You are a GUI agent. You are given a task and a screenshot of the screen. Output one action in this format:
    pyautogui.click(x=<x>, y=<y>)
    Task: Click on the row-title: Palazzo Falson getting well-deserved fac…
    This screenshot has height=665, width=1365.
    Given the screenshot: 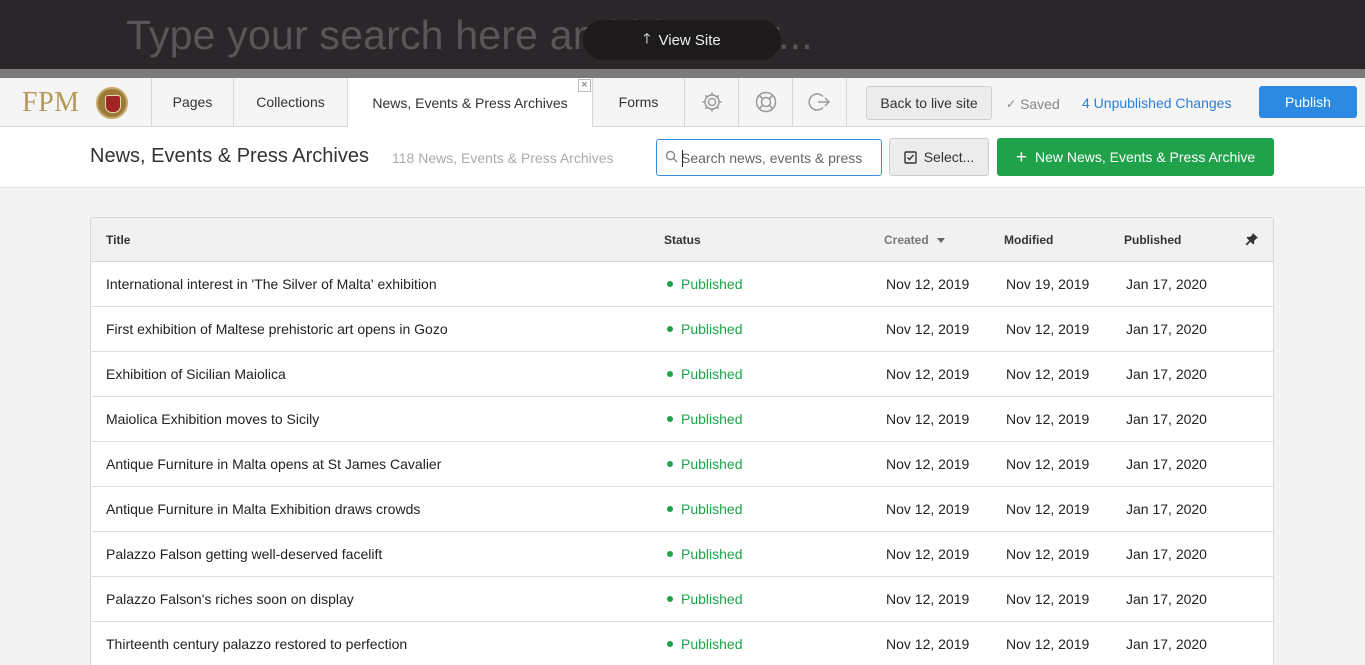 What is the action you would take?
    pyautogui.click(x=244, y=554)
    